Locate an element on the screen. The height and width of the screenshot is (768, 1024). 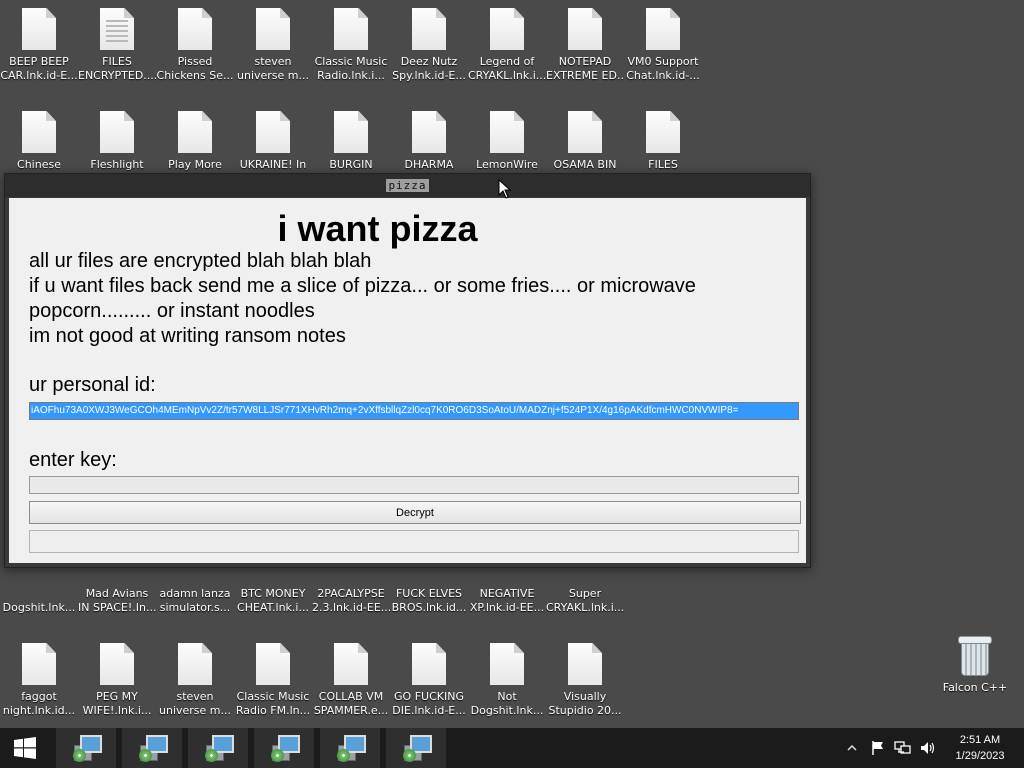
decrypt-button: Decrypt is located at coordinates (415, 512).